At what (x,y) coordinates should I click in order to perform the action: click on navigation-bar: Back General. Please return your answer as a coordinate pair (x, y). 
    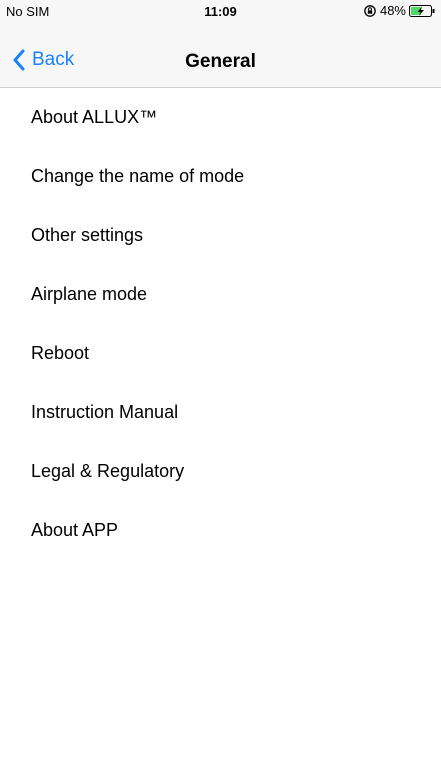
    Looking at the image, I should click on (220, 55).